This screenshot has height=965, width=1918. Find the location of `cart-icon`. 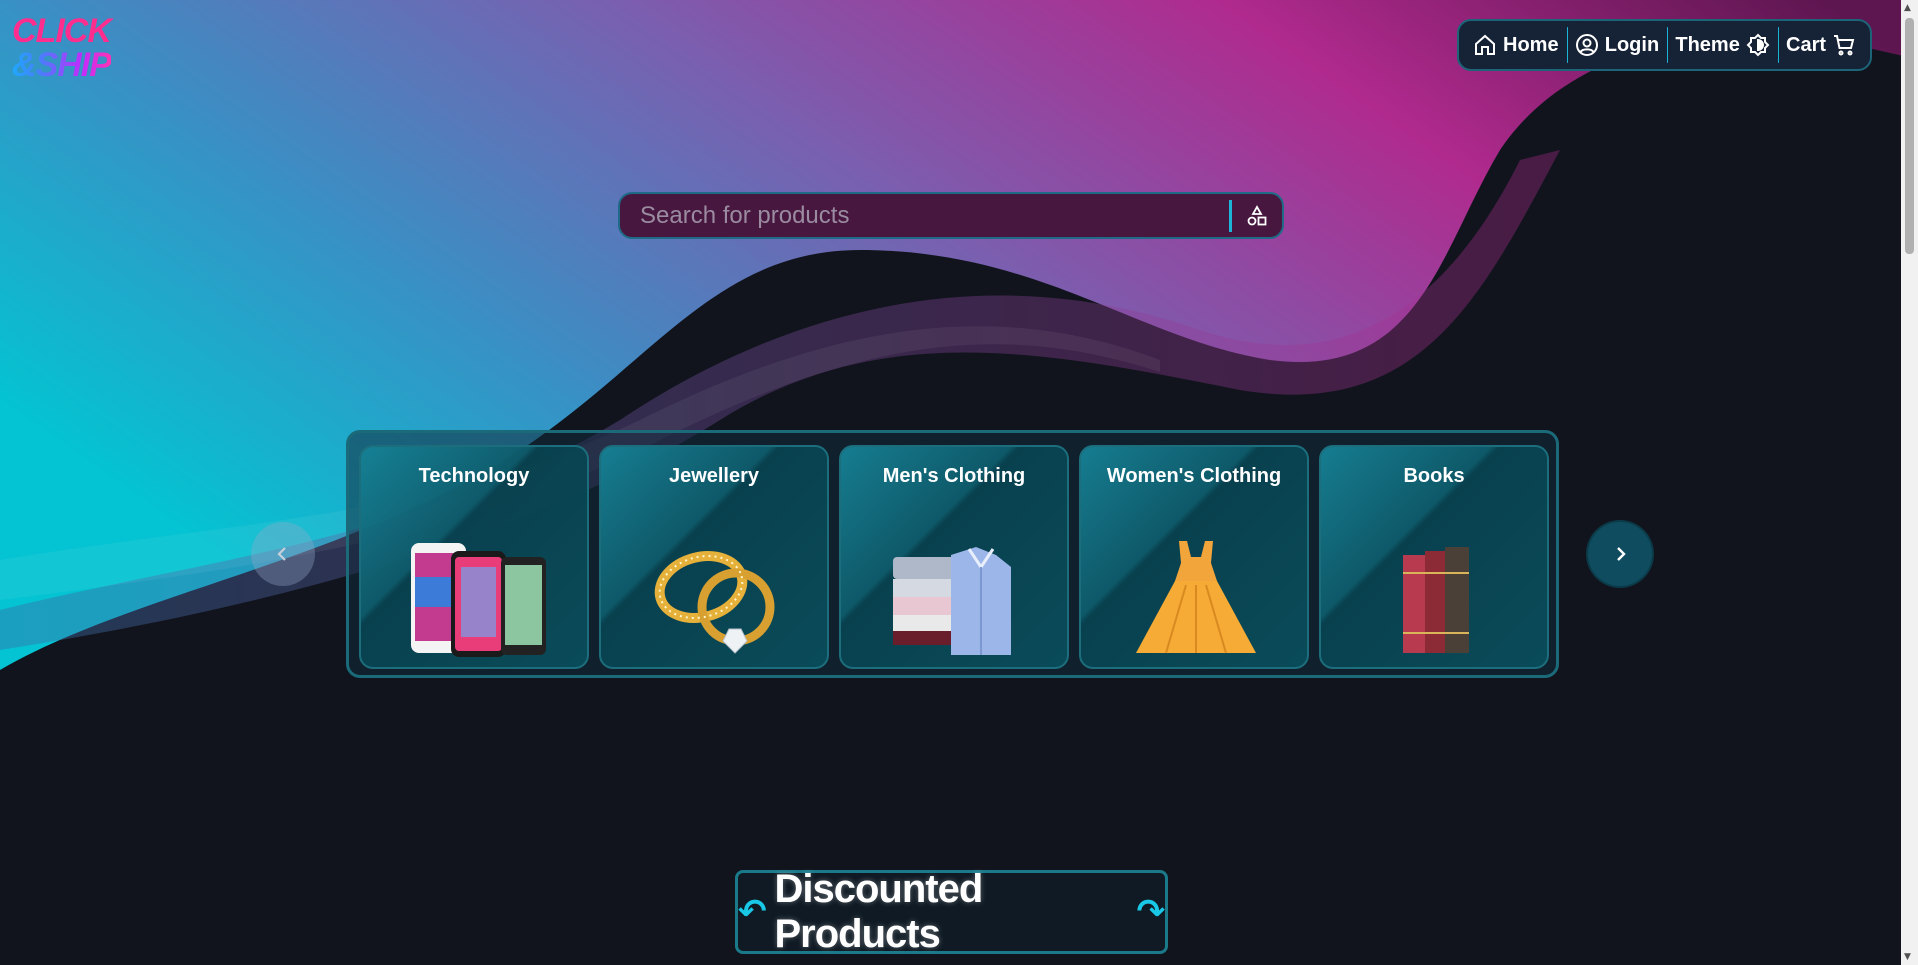

cart-icon is located at coordinates (1844, 45).